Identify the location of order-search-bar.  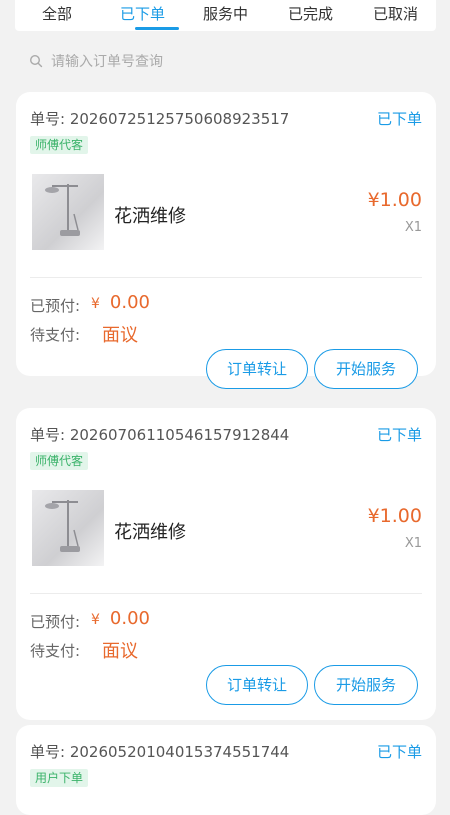
(225, 62).